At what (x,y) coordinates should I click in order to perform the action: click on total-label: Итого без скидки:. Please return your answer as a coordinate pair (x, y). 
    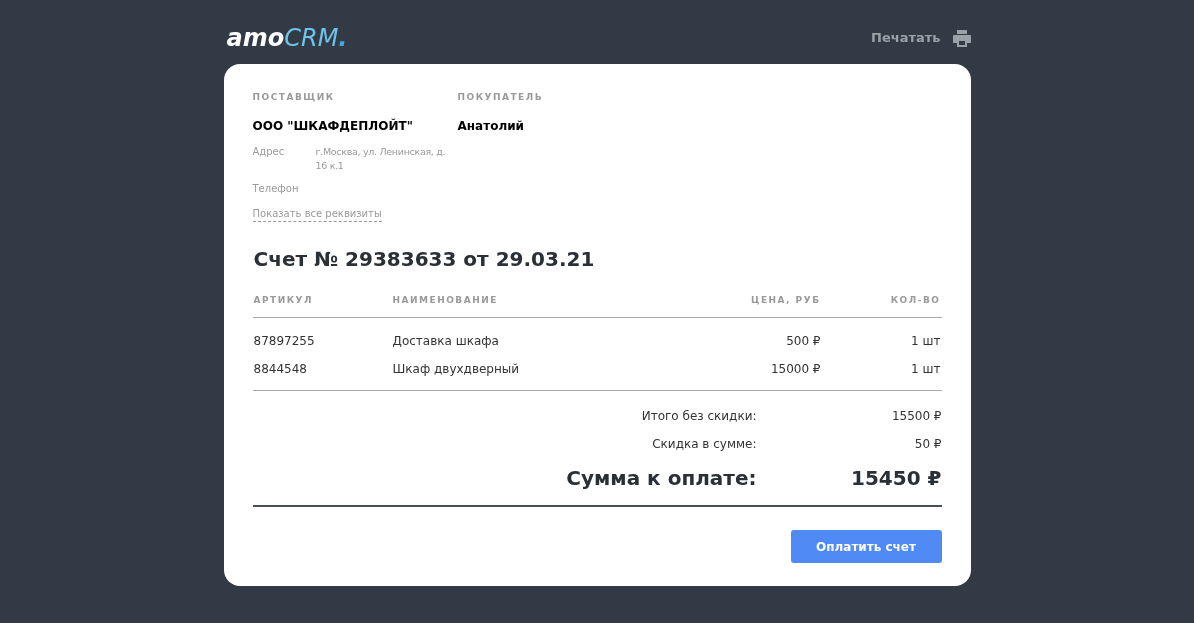
    Looking at the image, I should click on (699, 416).